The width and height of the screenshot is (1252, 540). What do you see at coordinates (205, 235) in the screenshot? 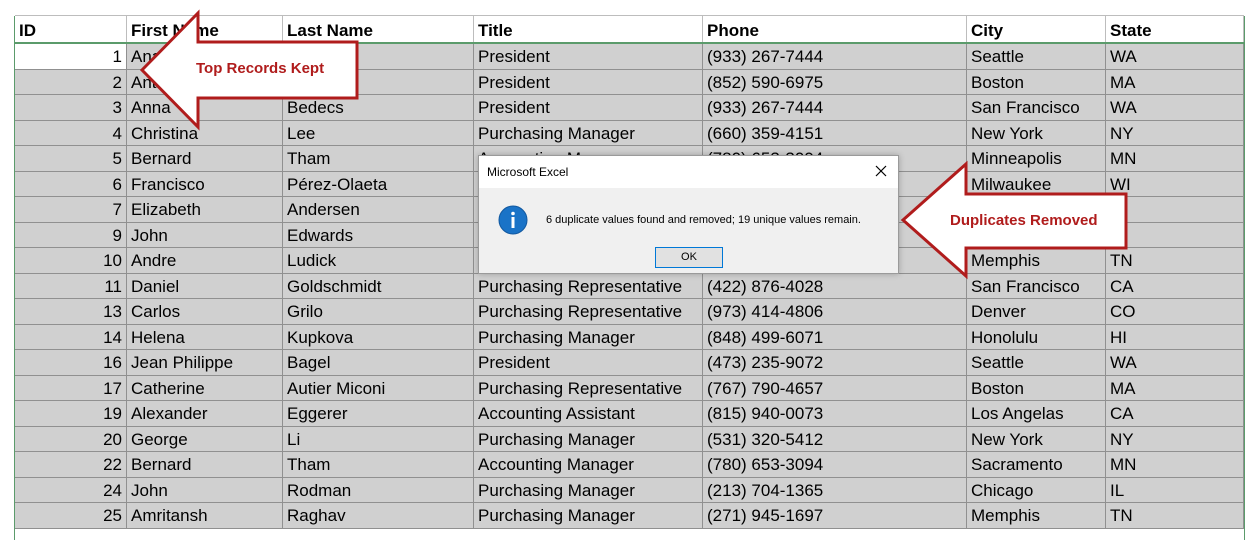
I see `cell-first-name: John` at bounding box center [205, 235].